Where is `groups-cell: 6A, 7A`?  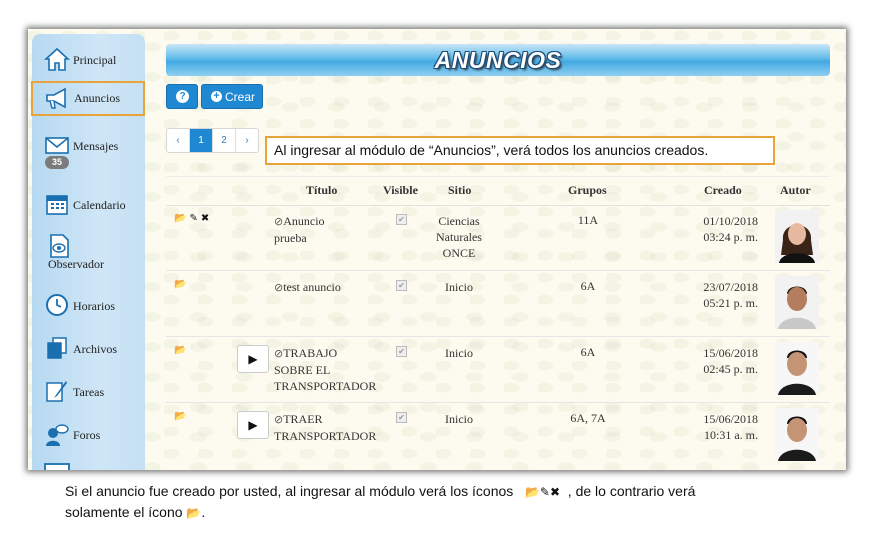
groups-cell: 6A, 7A is located at coordinates (588, 418).